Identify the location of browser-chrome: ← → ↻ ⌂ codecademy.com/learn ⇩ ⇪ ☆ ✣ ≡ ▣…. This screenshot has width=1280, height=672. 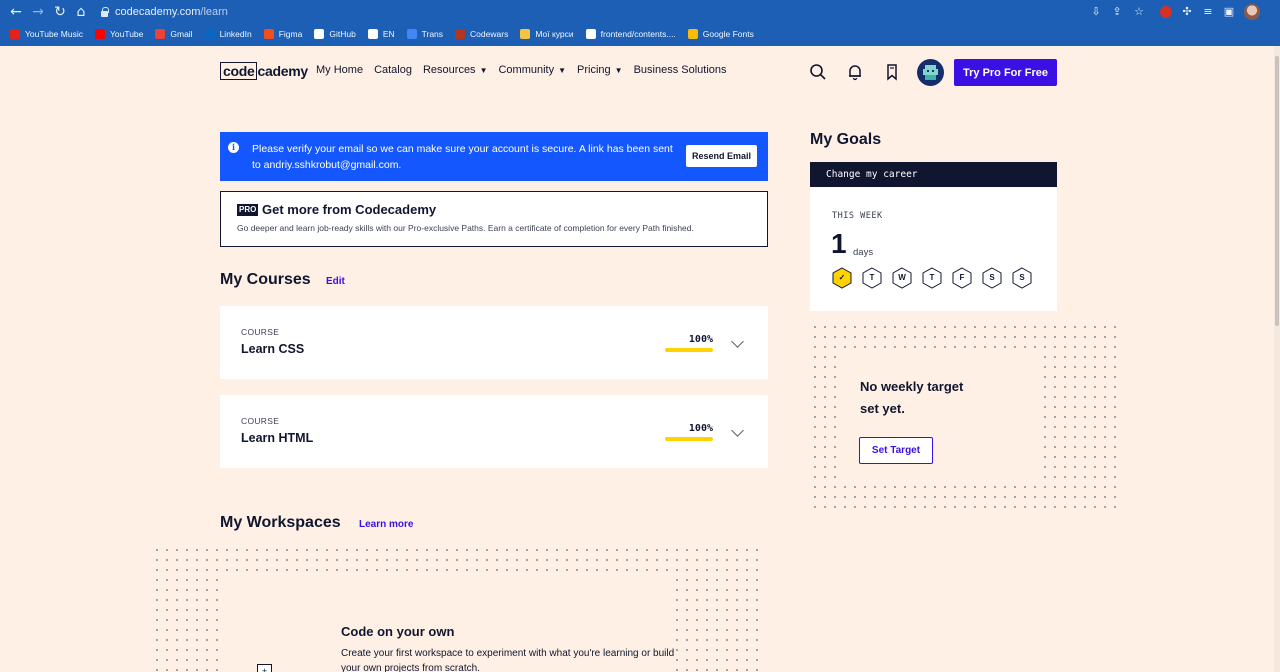
(640, 23).